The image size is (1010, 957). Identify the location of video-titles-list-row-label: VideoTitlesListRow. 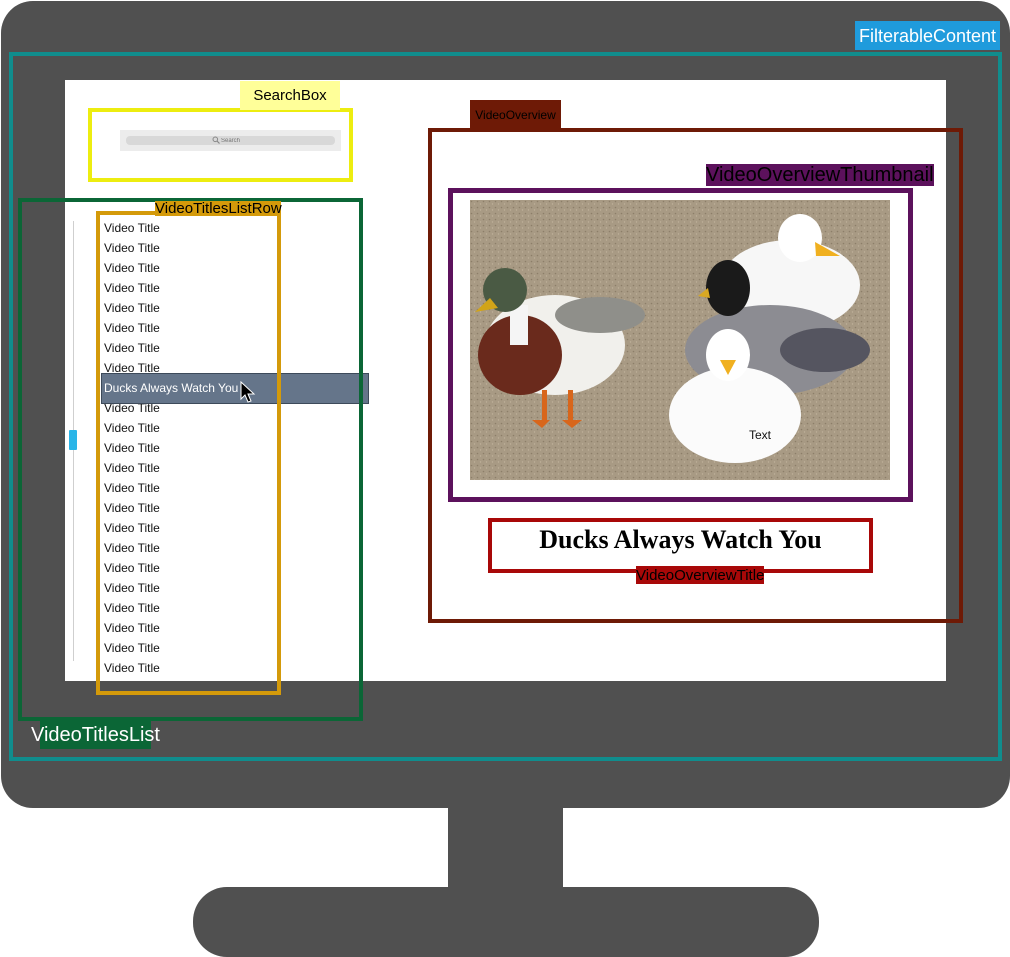
(218, 208).